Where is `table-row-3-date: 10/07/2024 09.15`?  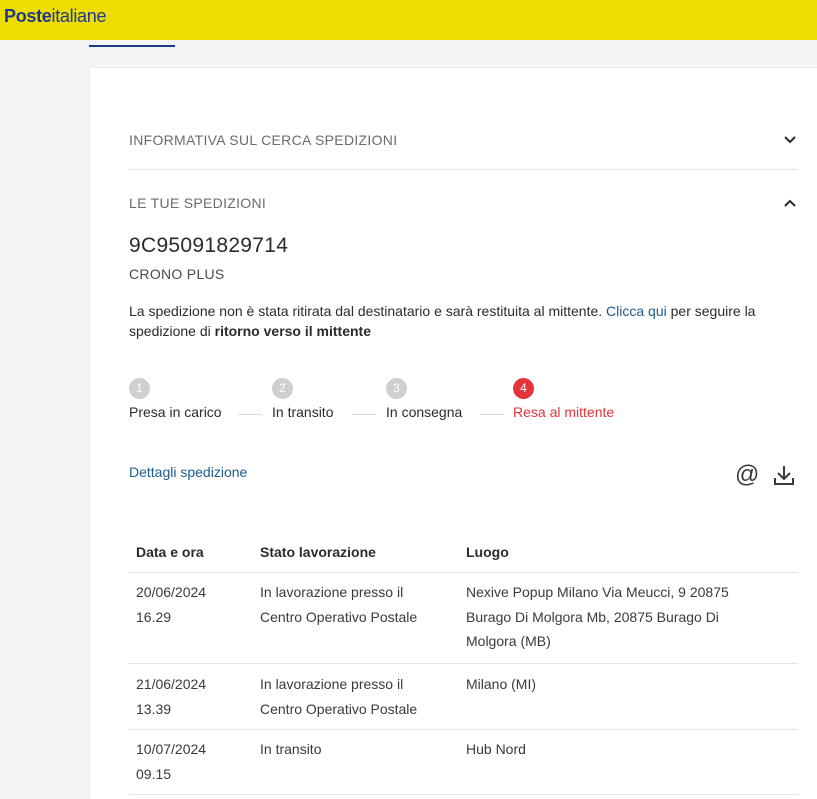 table-row-3-date: 10/07/2024 09.15 is located at coordinates (171, 761).